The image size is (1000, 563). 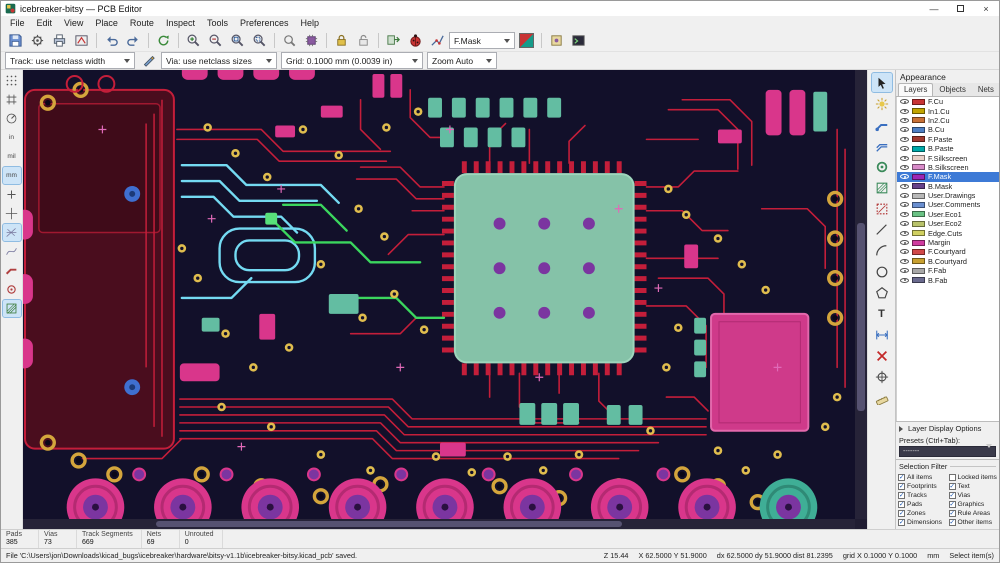 What do you see at coordinates (882, 229) in the screenshot?
I see `graphic-line-button` at bounding box center [882, 229].